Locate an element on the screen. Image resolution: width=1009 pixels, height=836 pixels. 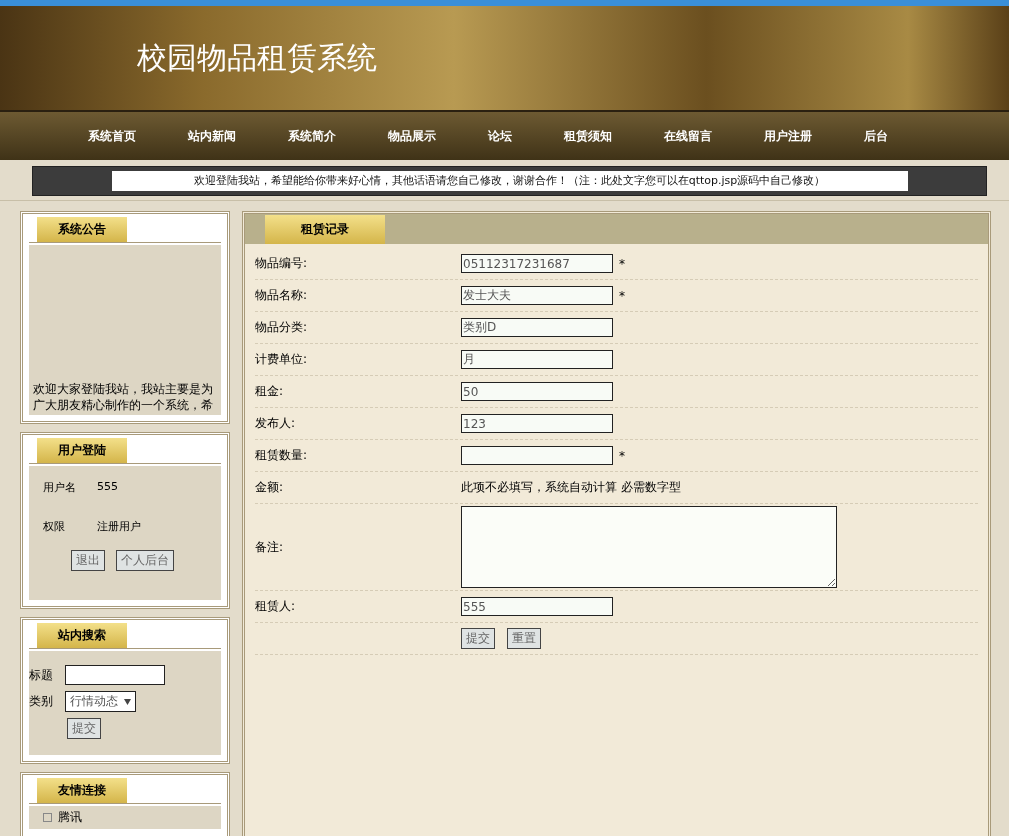
category-select: 行情动态 is located at coordinates (100, 701).